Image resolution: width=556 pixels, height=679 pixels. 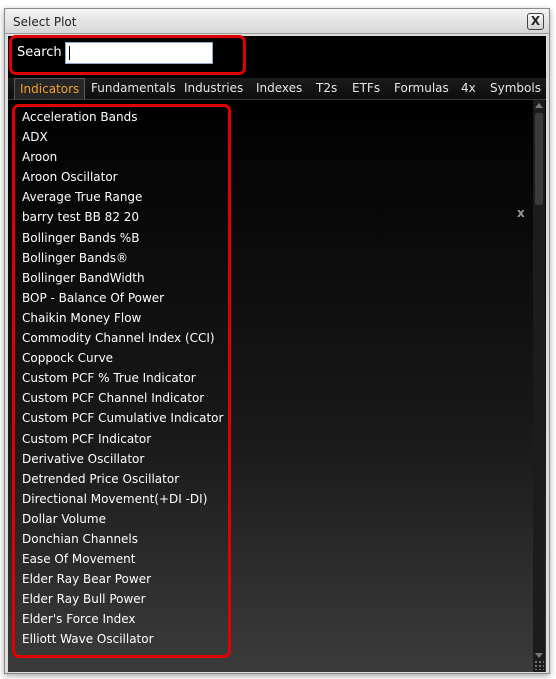 What do you see at coordinates (539, 655) in the screenshot?
I see `arrow-down-icon` at bounding box center [539, 655].